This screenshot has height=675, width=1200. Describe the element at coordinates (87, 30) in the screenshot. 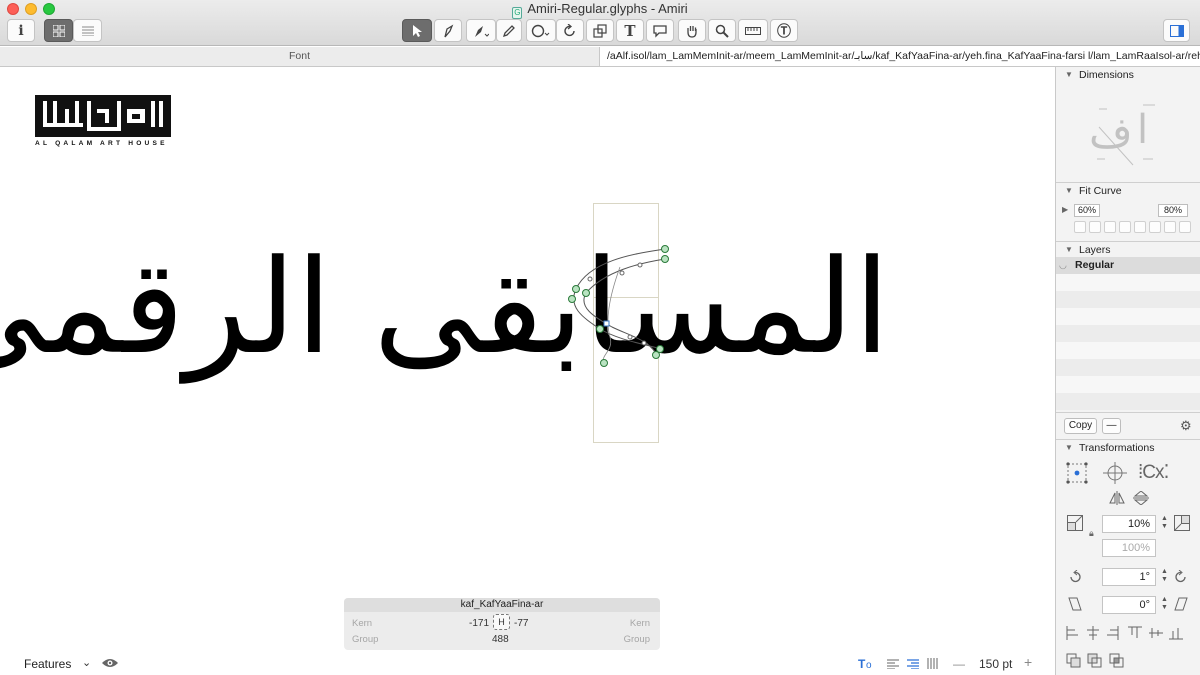

I see `list-view-button` at that location.